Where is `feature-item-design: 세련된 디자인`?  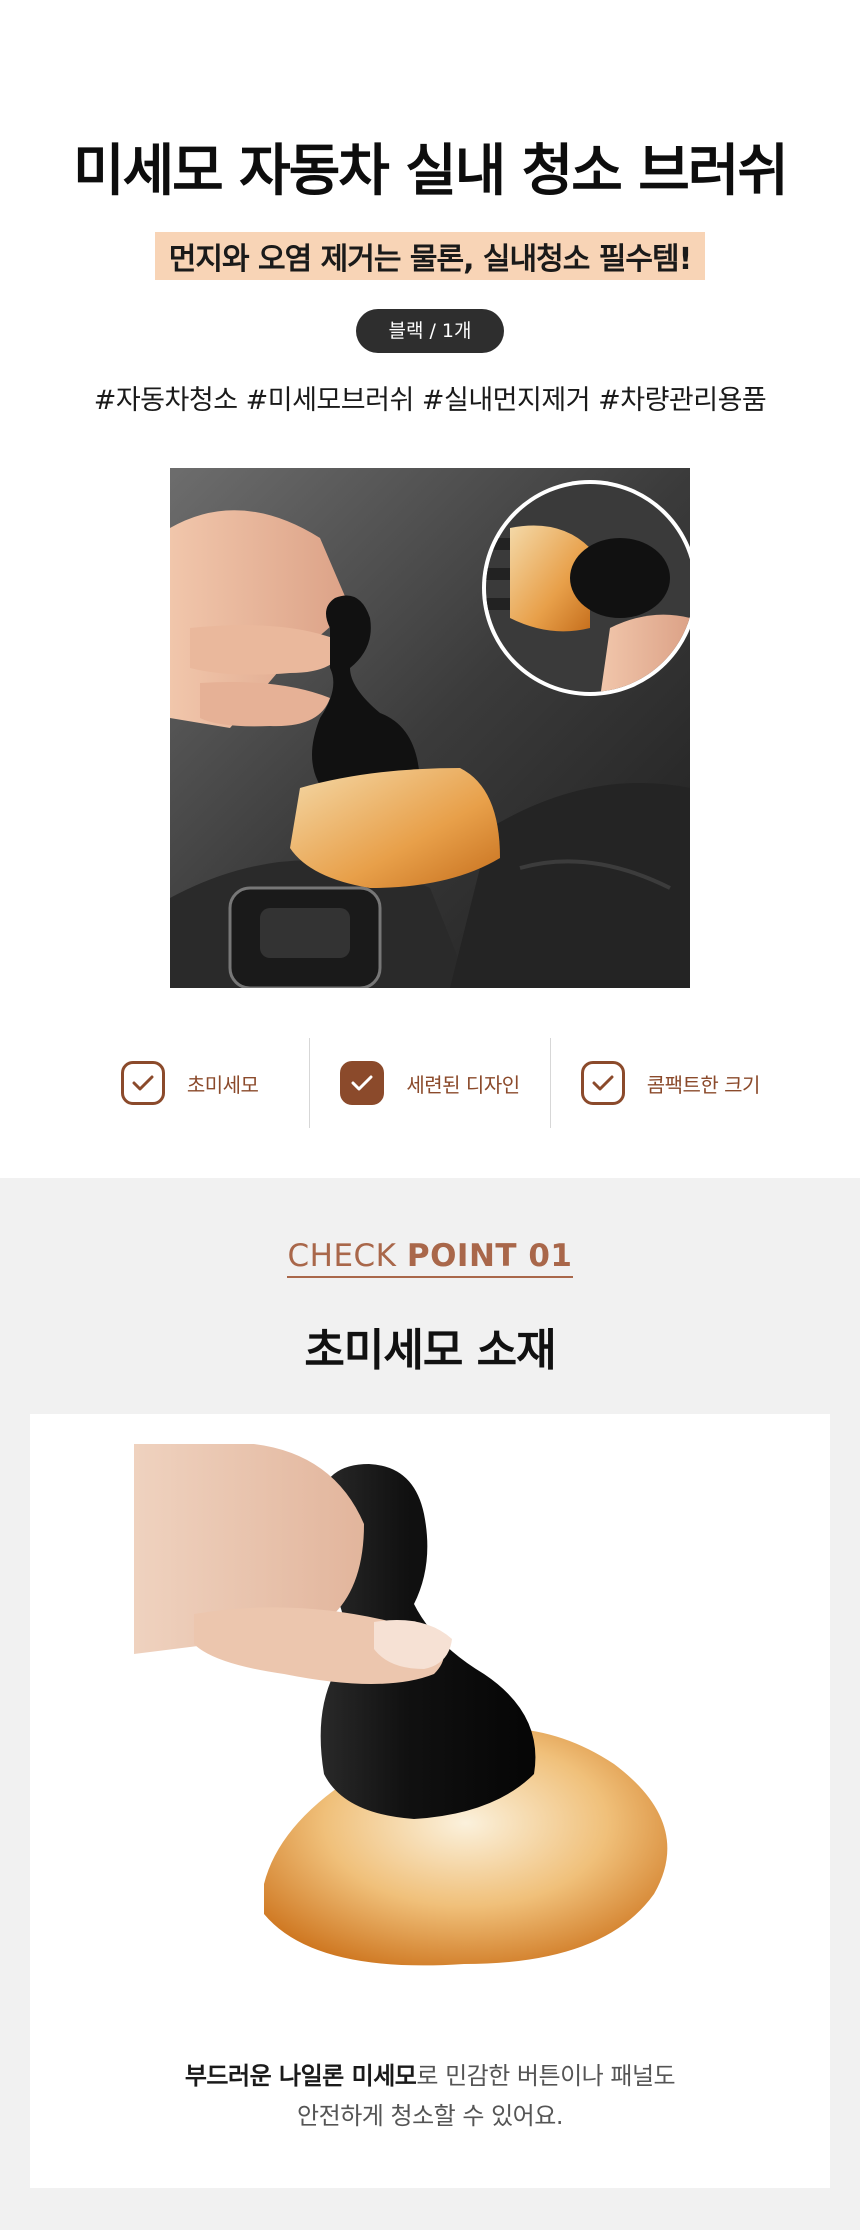
feature-item-design: 세련된 디자인 is located at coordinates (430, 1083).